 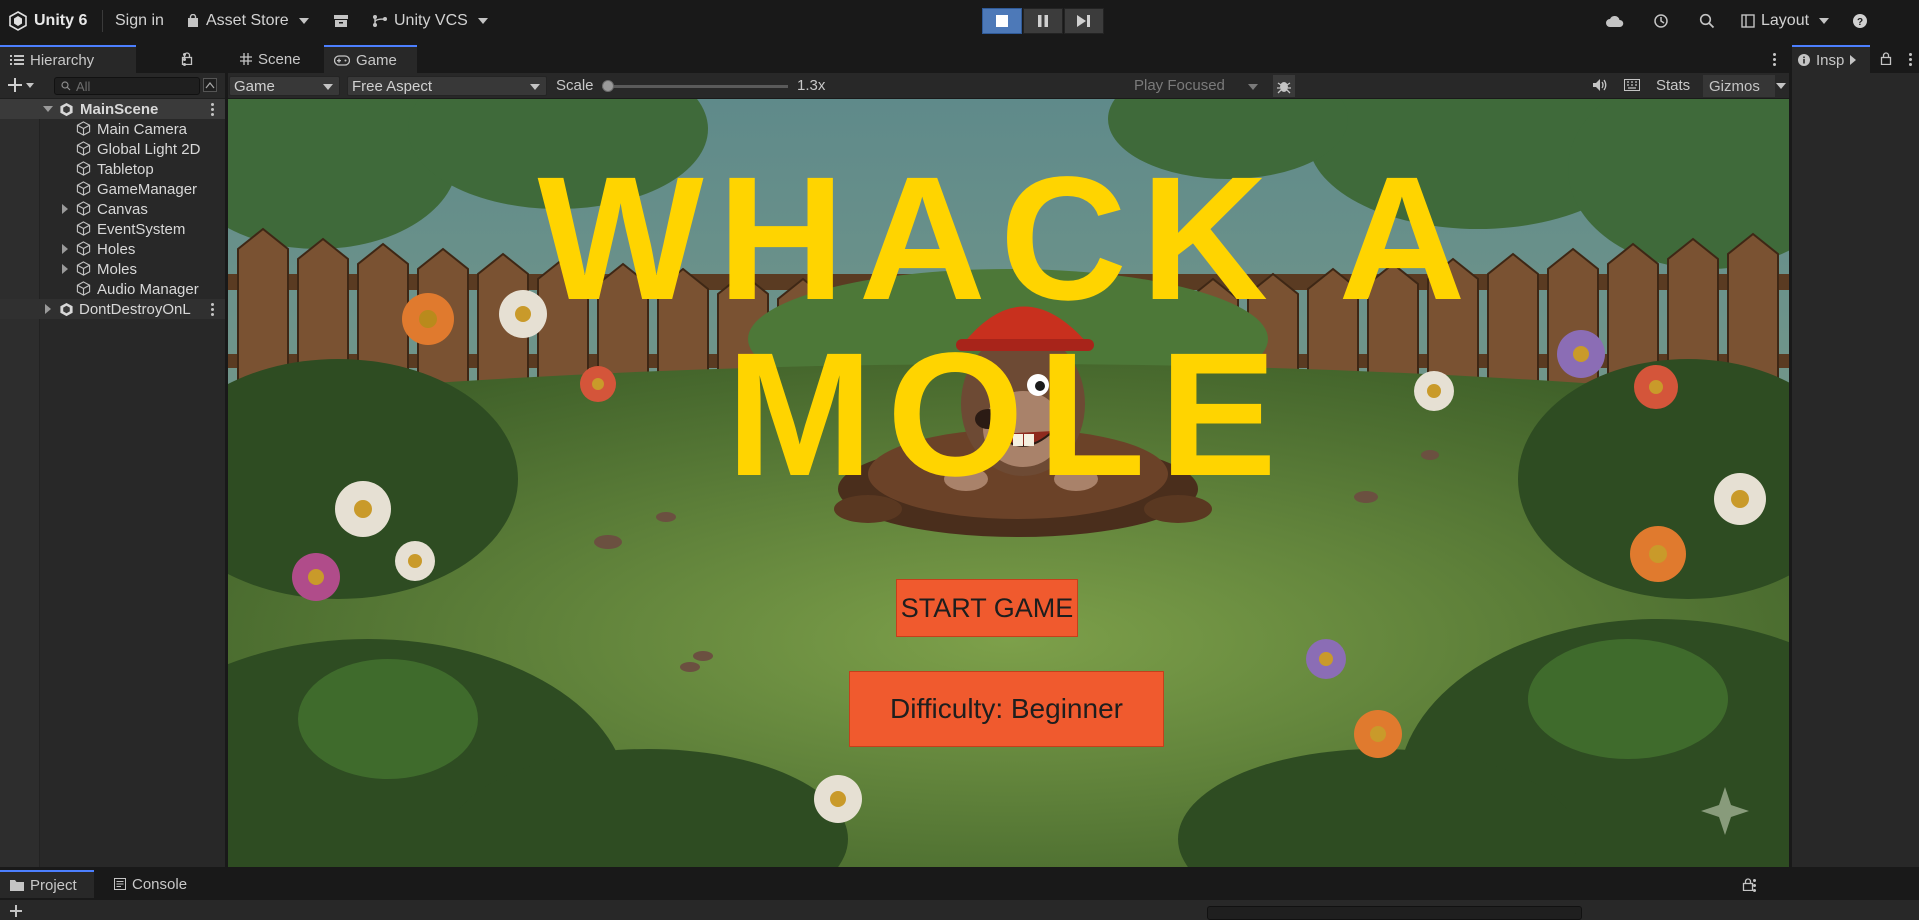 What do you see at coordinates (1002, 21) in the screenshot?
I see `stop-play-button` at bounding box center [1002, 21].